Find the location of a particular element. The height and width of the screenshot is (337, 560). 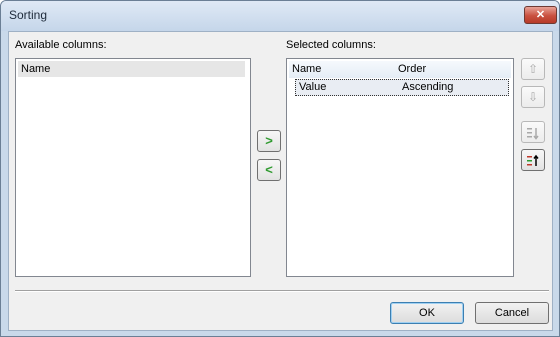

sort-descending-icon is located at coordinates (533, 160).